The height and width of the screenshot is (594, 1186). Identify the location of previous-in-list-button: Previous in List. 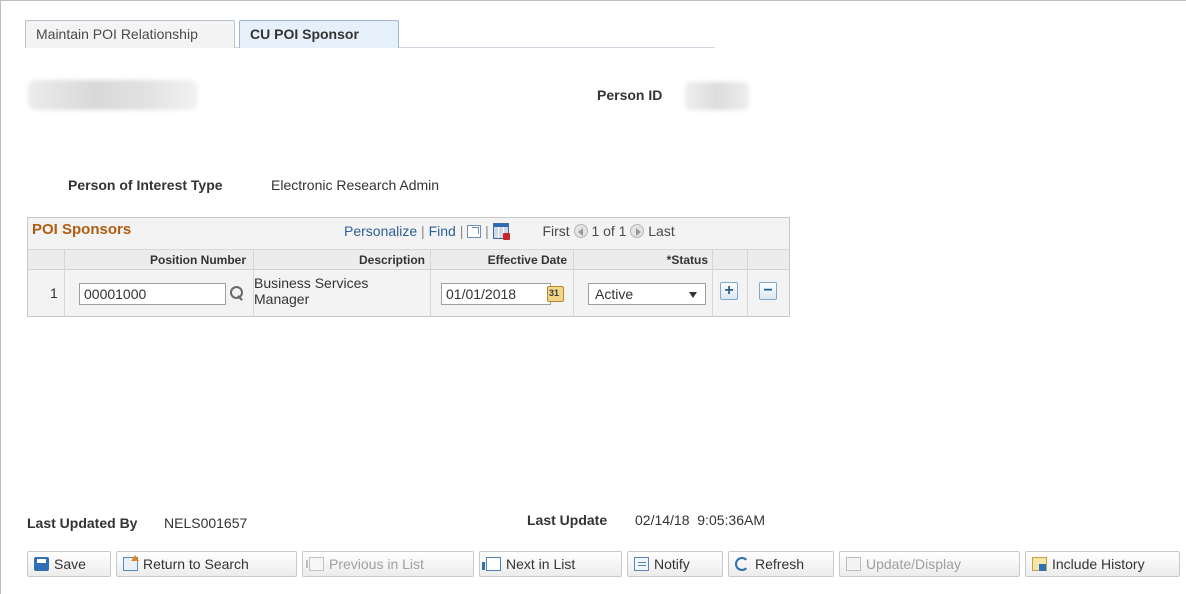
(388, 564).